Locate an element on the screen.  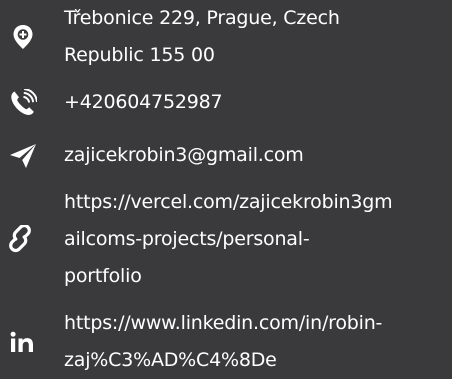
contact-email: zajicekrobin3@gmail.com is located at coordinates (226, 155).